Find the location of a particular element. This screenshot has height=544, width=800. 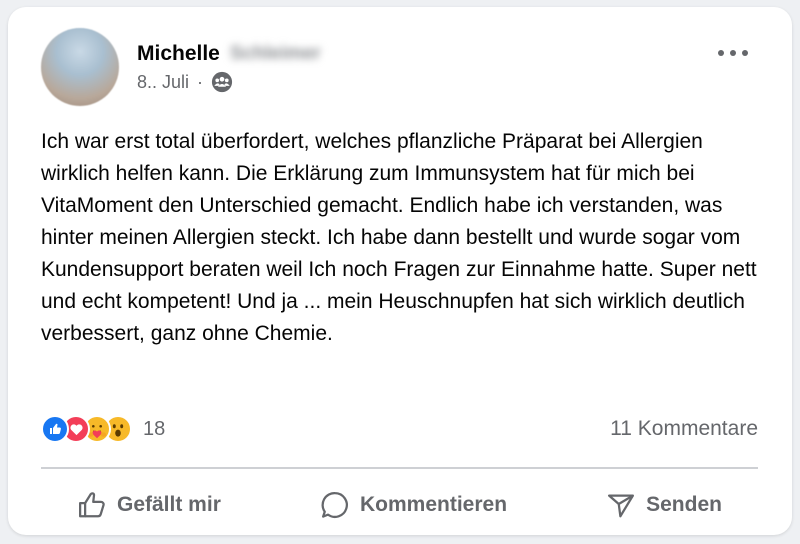

author-last-name-blurred: Schleimer is located at coordinates (275, 53).